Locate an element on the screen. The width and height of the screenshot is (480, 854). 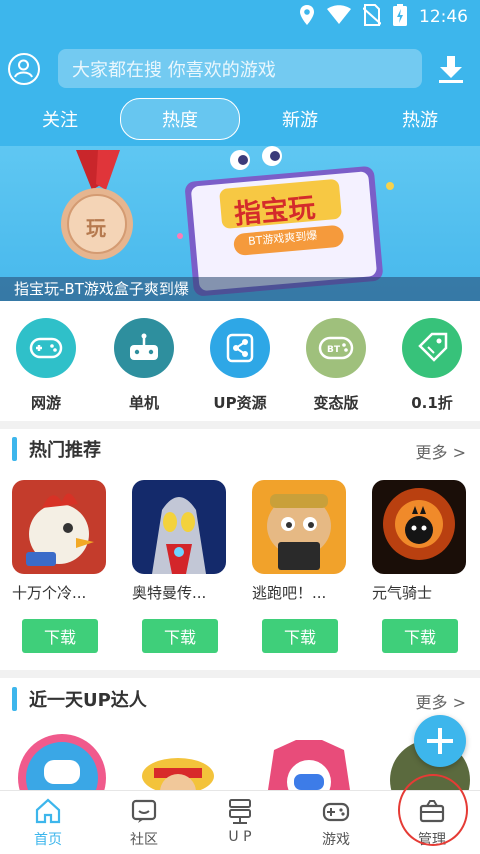
category-label: 变态版 is located at coordinates (336, 403).